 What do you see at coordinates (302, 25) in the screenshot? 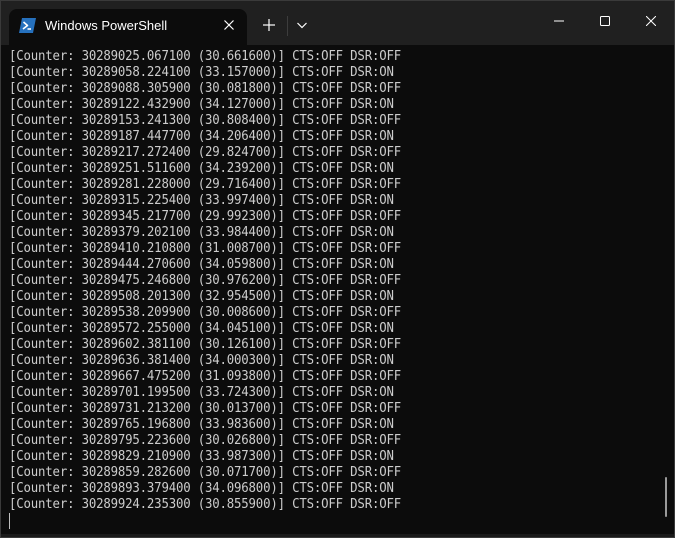
I see `chevron-down-icon` at bounding box center [302, 25].